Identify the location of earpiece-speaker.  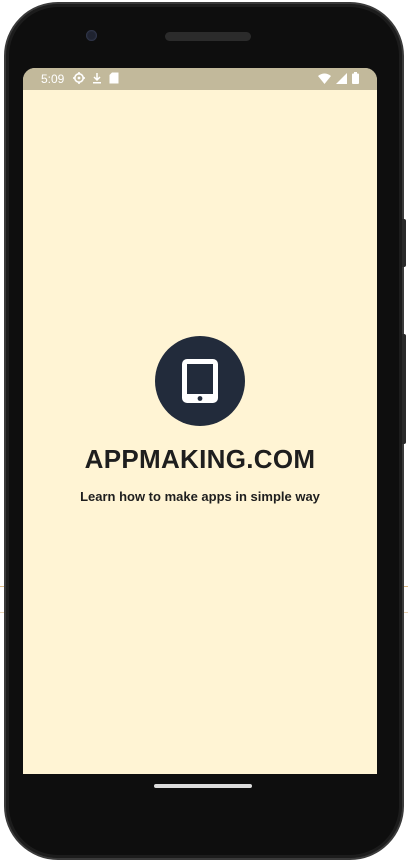
(208, 36).